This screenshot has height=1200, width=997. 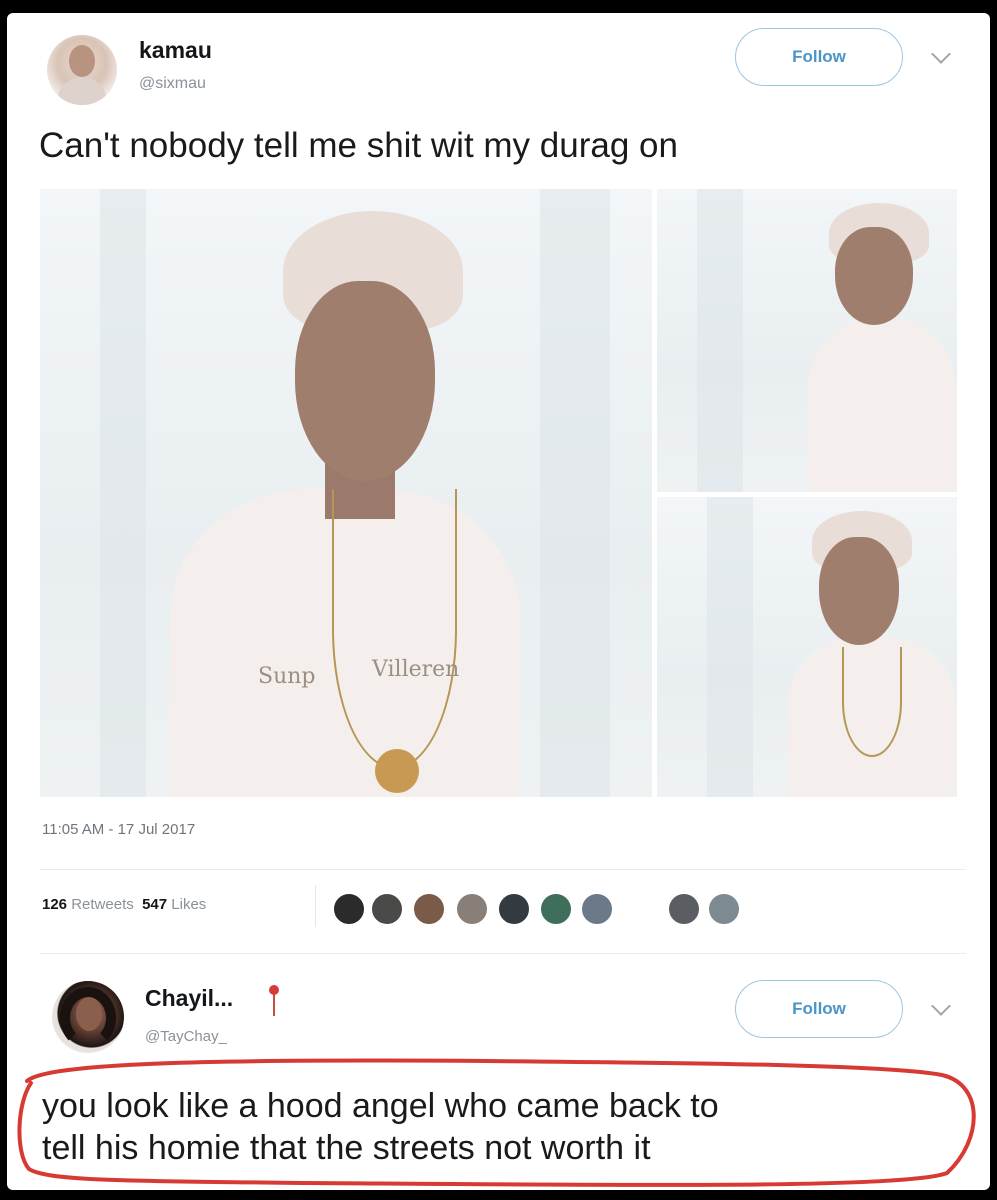 I want to click on author-display-name: kamau, so click(x=175, y=50).